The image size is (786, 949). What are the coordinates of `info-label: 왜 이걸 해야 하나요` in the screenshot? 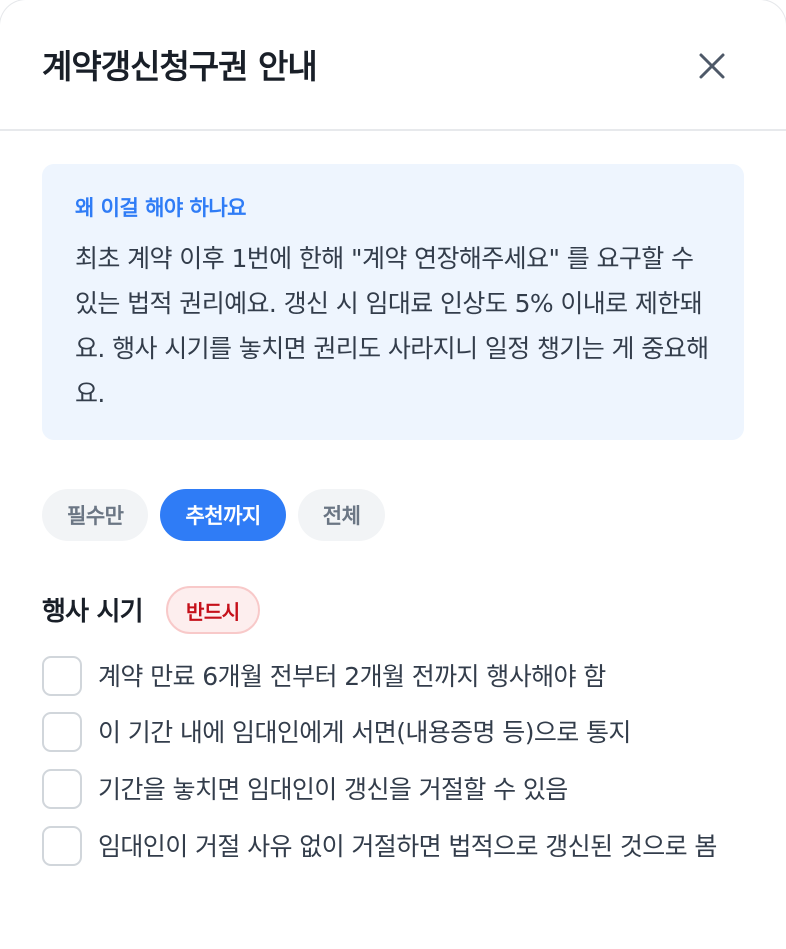 It's located at (161, 208).